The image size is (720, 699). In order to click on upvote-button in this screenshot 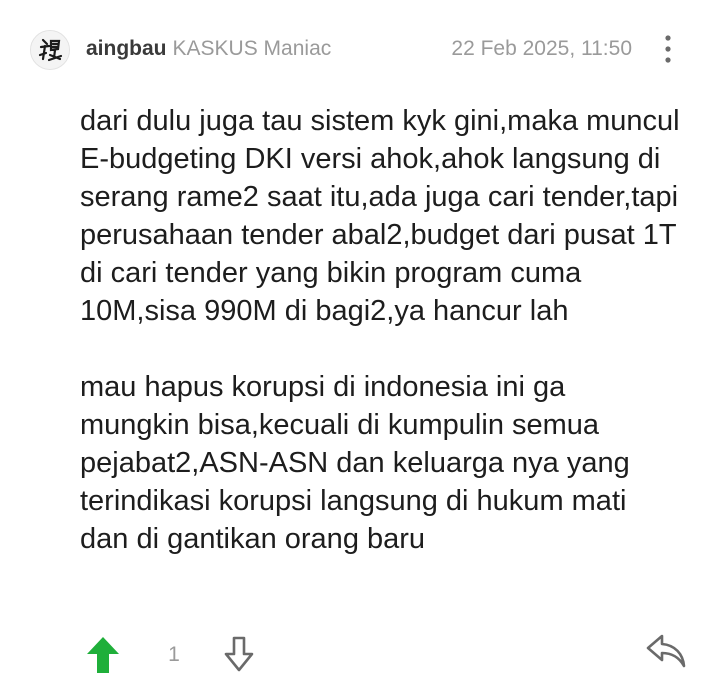, I will do `click(103, 655)`.